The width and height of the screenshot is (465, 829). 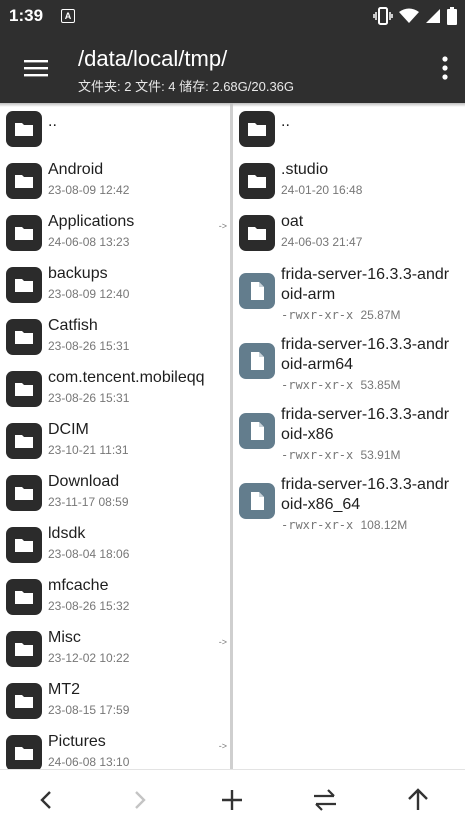 I want to click on up-arrow-icon, so click(x=418, y=800).